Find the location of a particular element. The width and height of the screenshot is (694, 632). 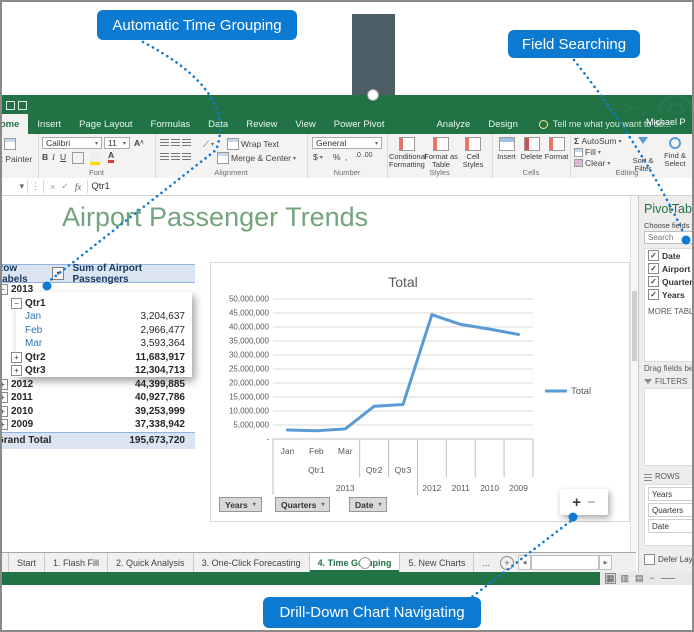

underline-button: U is located at coordinates (63, 157).